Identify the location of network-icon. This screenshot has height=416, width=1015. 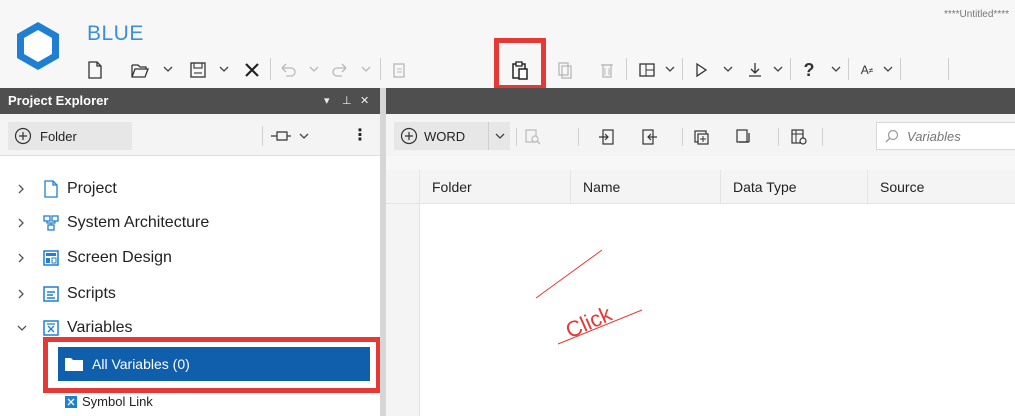
(51, 223).